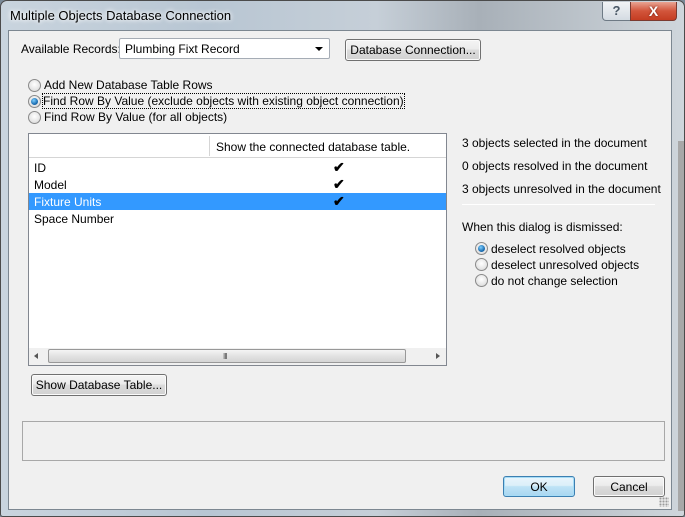 This screenshot has height=517, width=685. What do you see at coordinates (555, 166) in the screenshot?
I see `objects-resolved-text: 0 objects resolved in the document` at bounding box center [555, 166].